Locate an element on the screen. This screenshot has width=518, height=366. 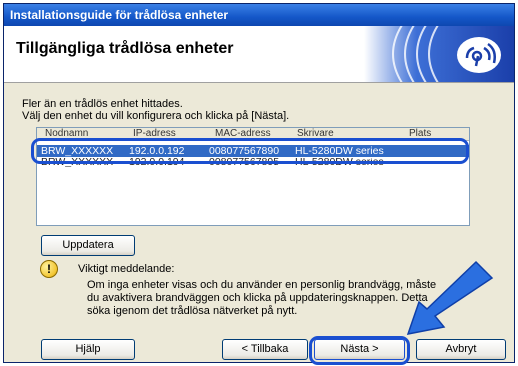
wireless-signal-icon is located at coordinates (439, 54).